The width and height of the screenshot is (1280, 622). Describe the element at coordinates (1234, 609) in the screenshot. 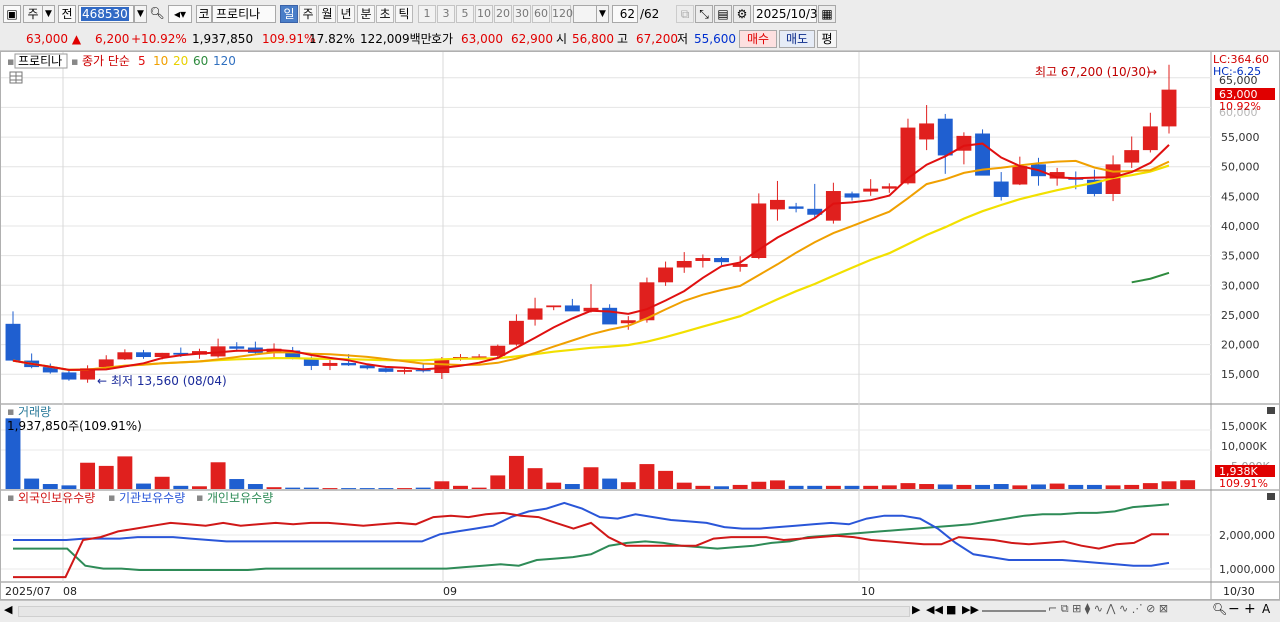

I see `zoom-out-icon: −` at that location.